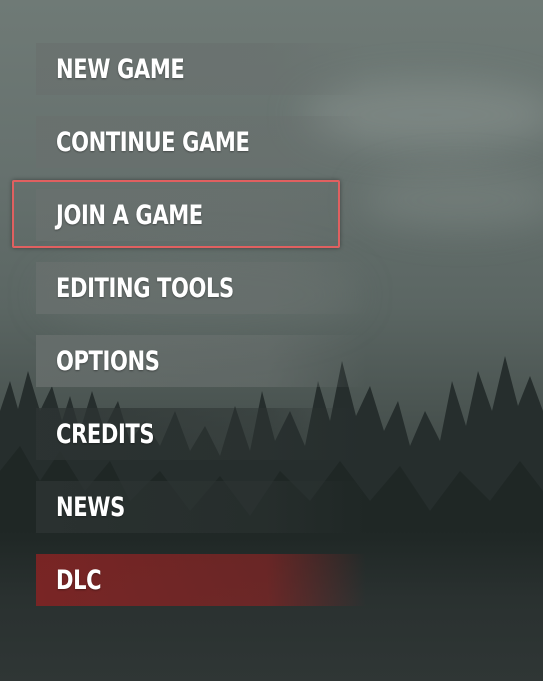 The height and width of the screenshot is (681, 543). What do you see at coordinates (108, 361) in the screenshot?
I see `options-label: OPTIONS` at bounding box center [108, 361].